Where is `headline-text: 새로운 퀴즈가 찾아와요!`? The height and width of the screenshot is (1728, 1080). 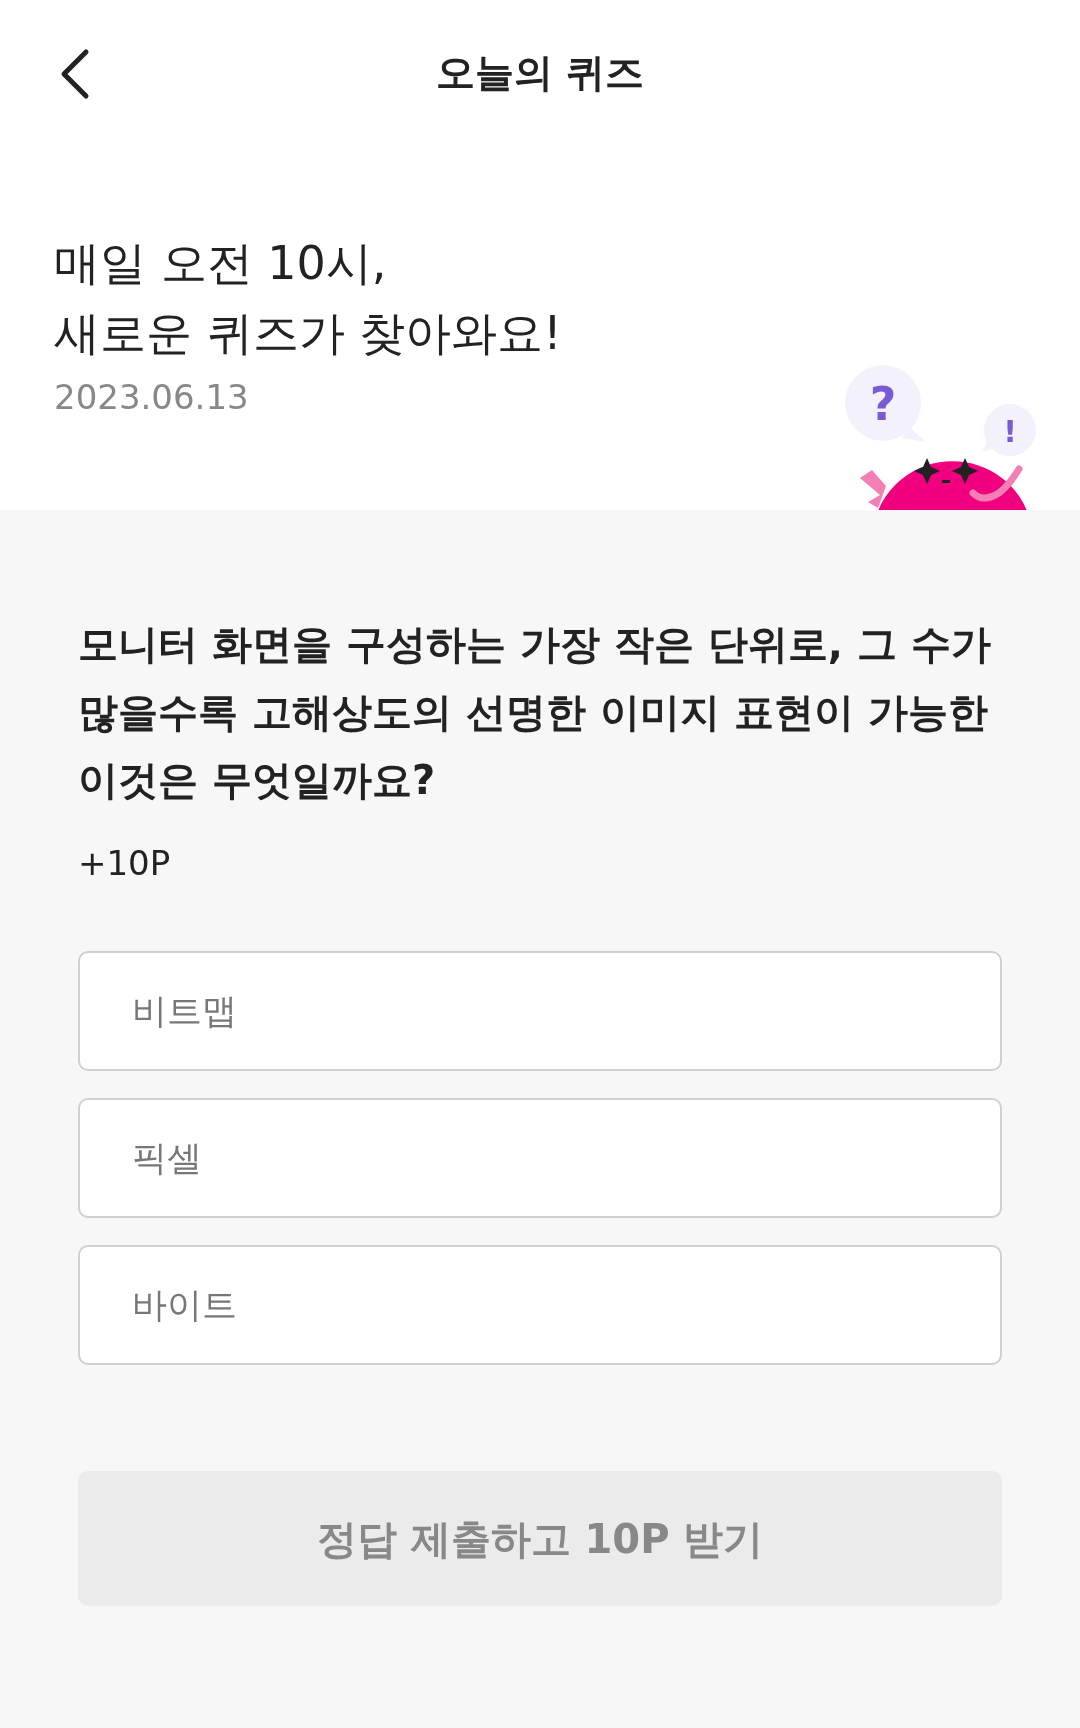 headline-text: 새로운 퀴즈가 찾아와요! is located at coordinates (308, 333).